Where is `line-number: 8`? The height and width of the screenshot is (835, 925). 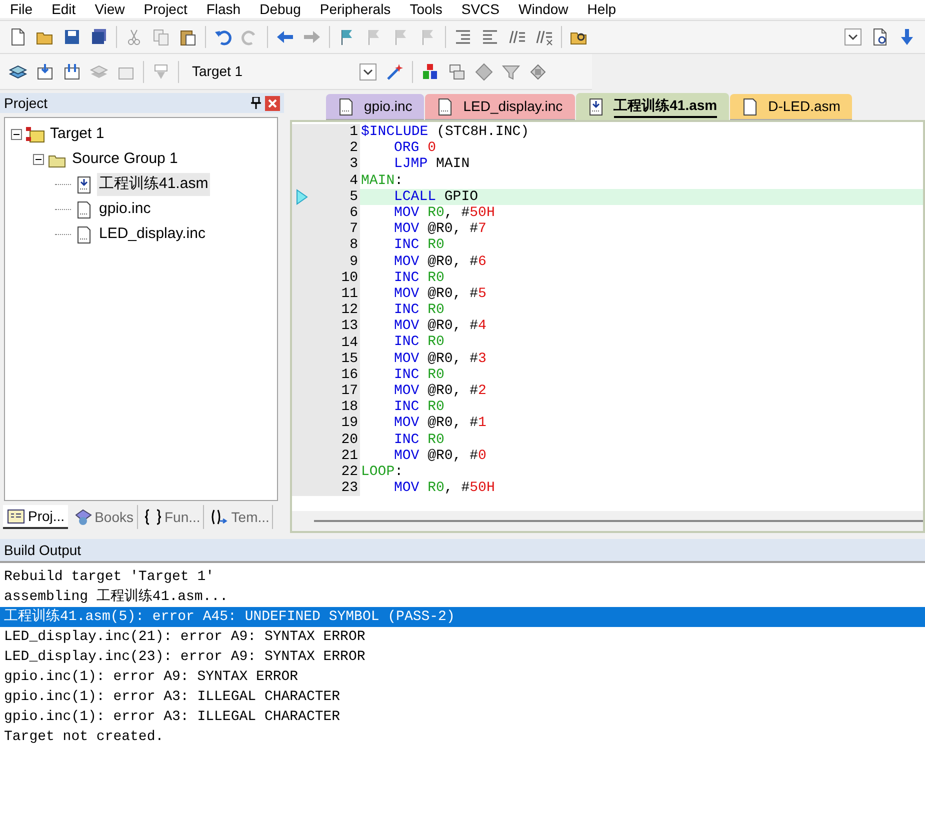
line-number: 8 is located at coordinates (354, 245).